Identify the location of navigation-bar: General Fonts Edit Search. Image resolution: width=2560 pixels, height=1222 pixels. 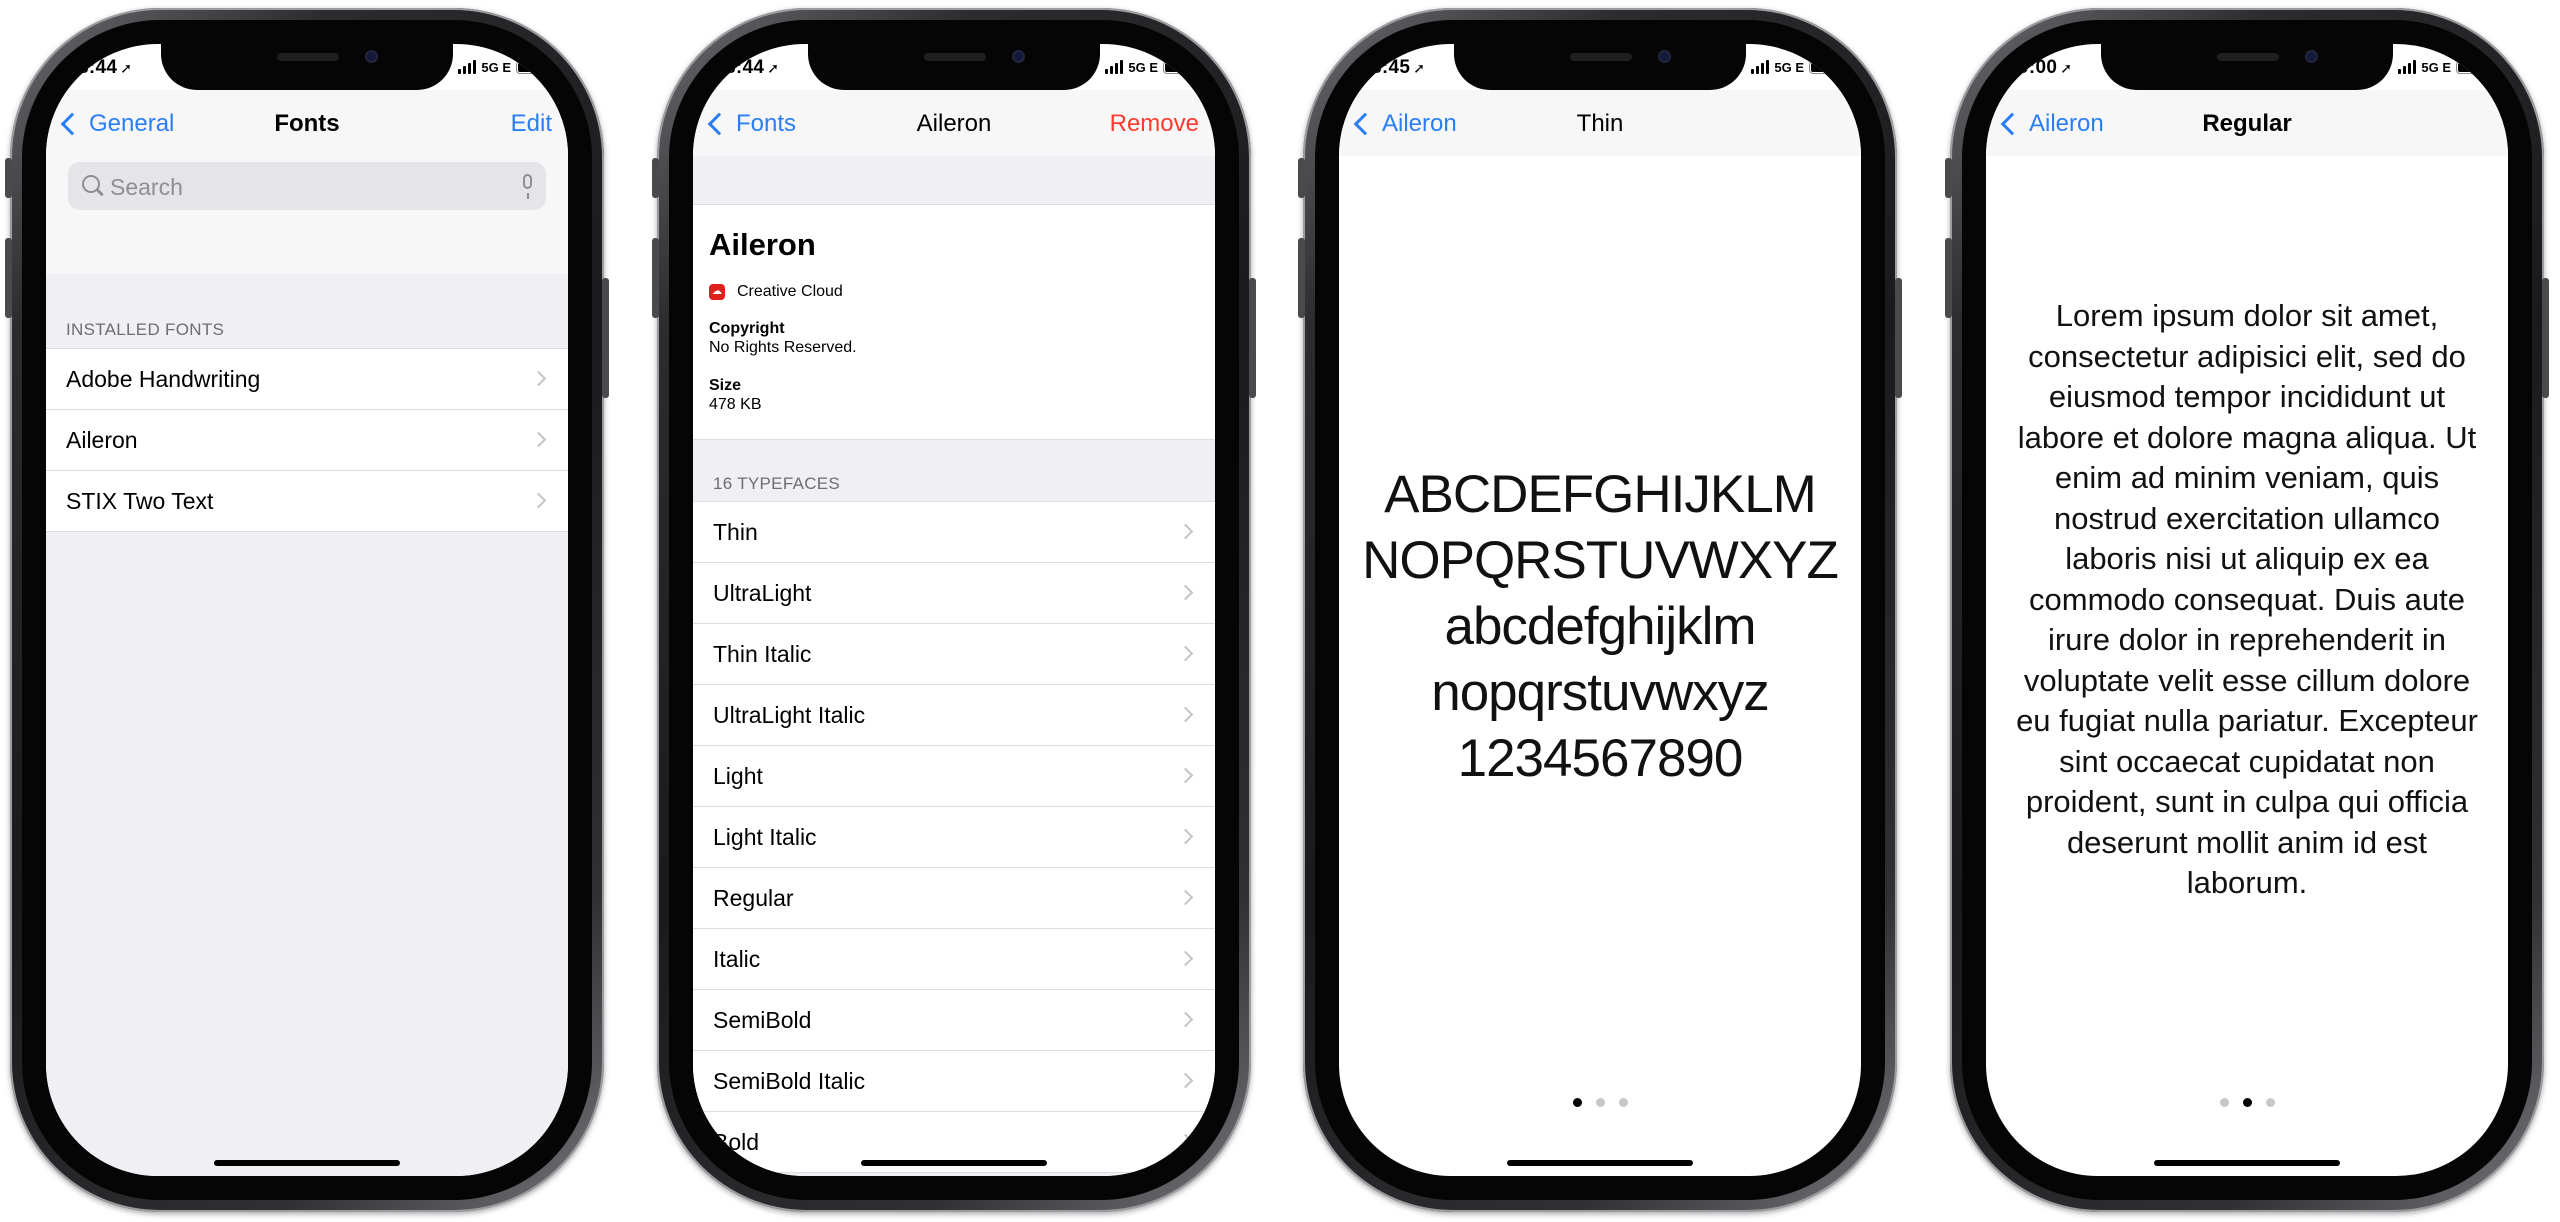
(307, 182).